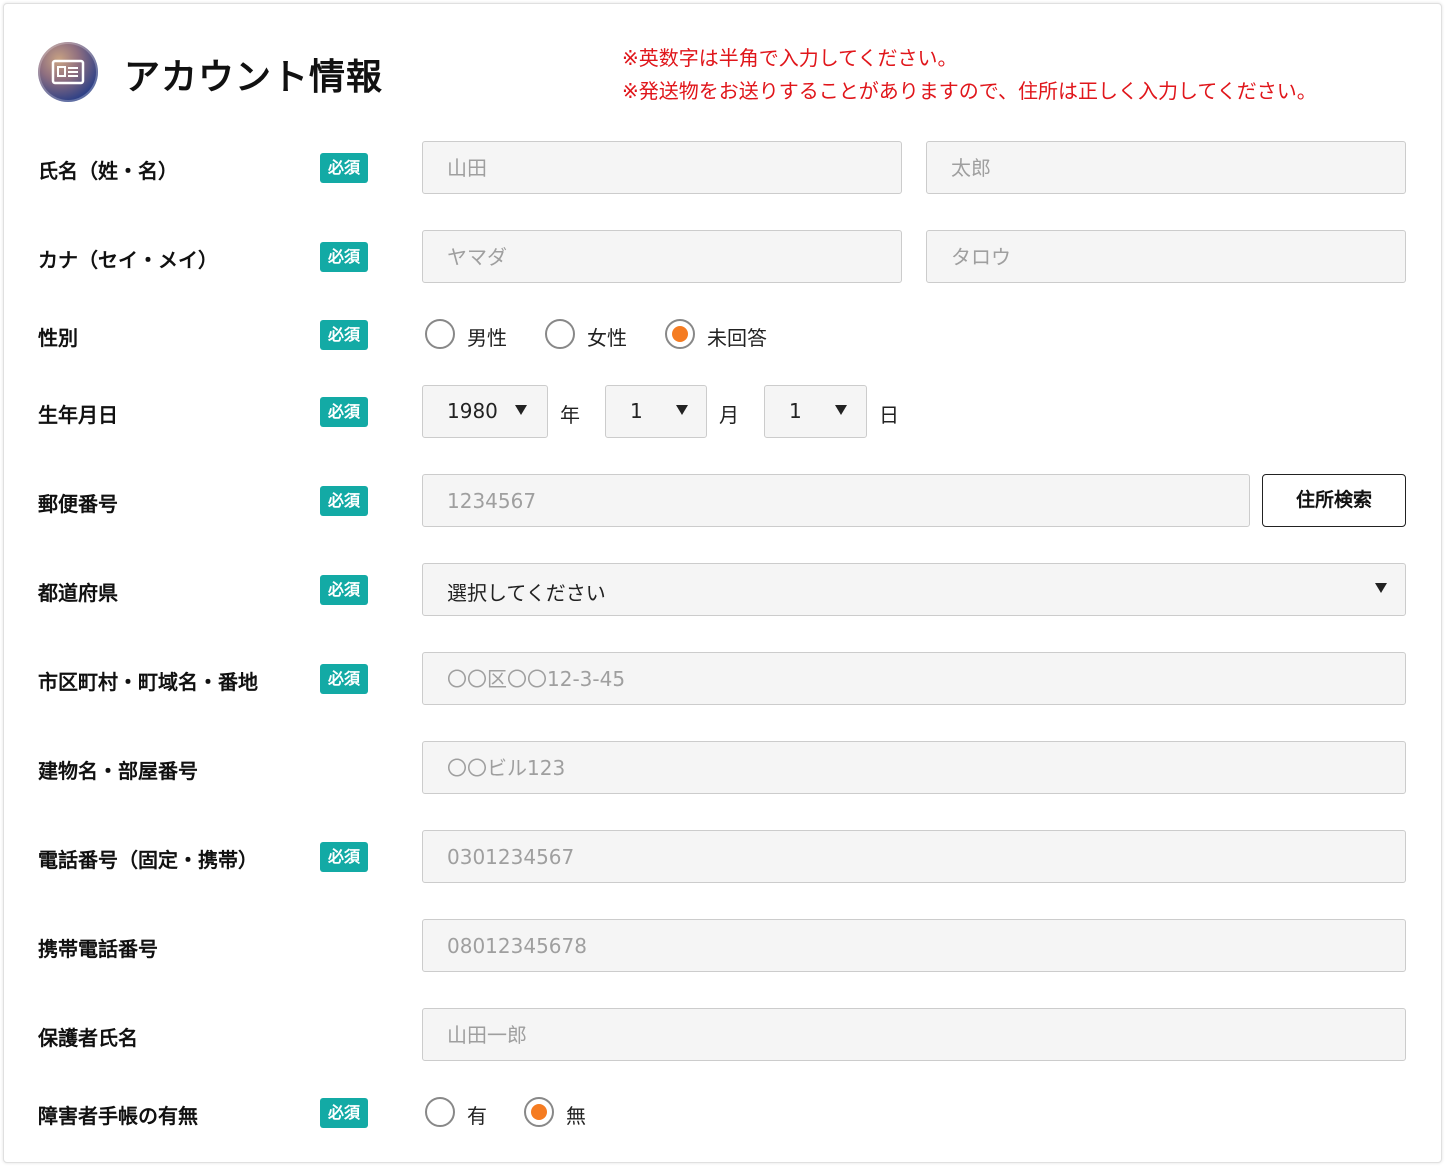  I want to click on first-name-input, so click(1166, 167).